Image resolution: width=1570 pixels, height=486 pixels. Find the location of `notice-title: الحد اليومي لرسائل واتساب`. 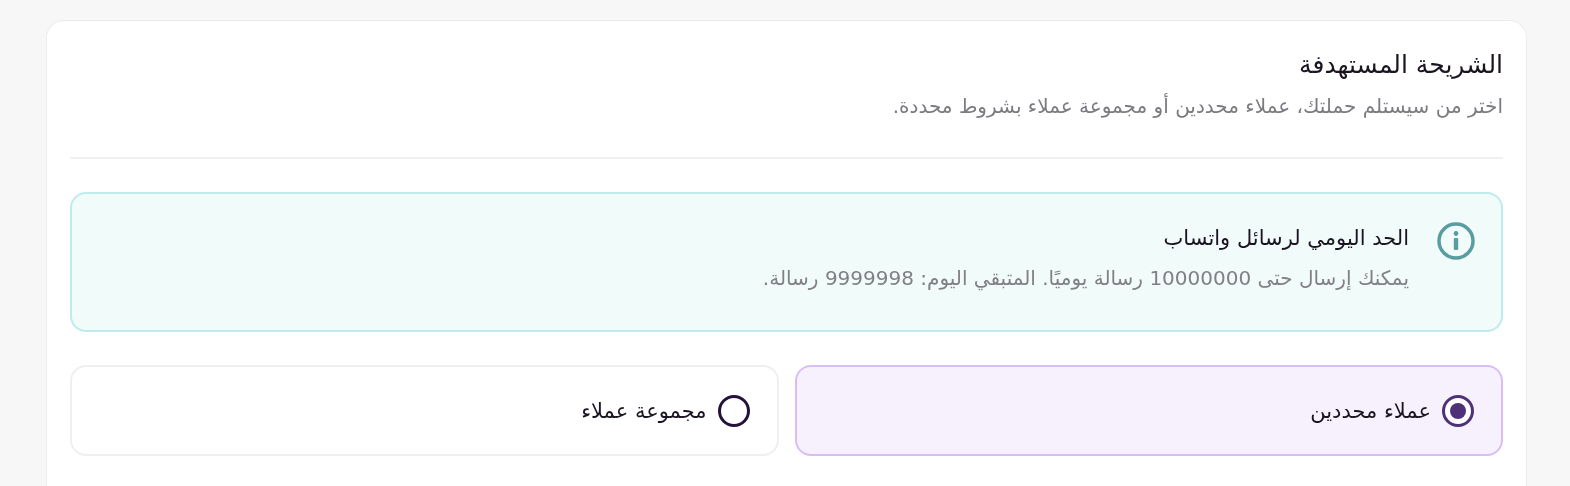

notice-title: الحد اليومي لرسائل واتساب is located at coordinates (1285, 238).